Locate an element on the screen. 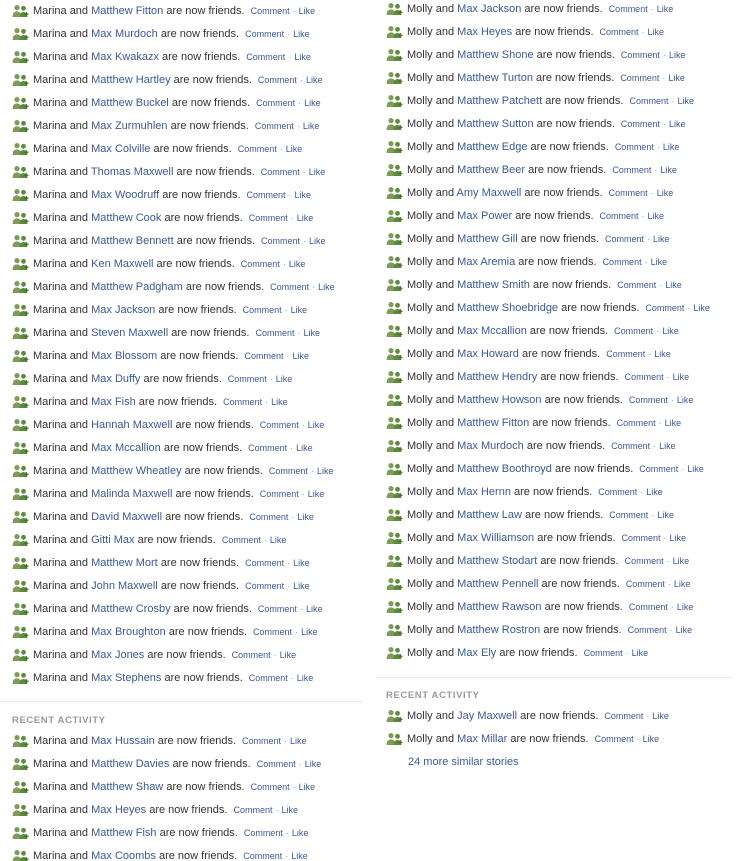  friend-name-link: Max Duffy is located at coordinates (115, 379).